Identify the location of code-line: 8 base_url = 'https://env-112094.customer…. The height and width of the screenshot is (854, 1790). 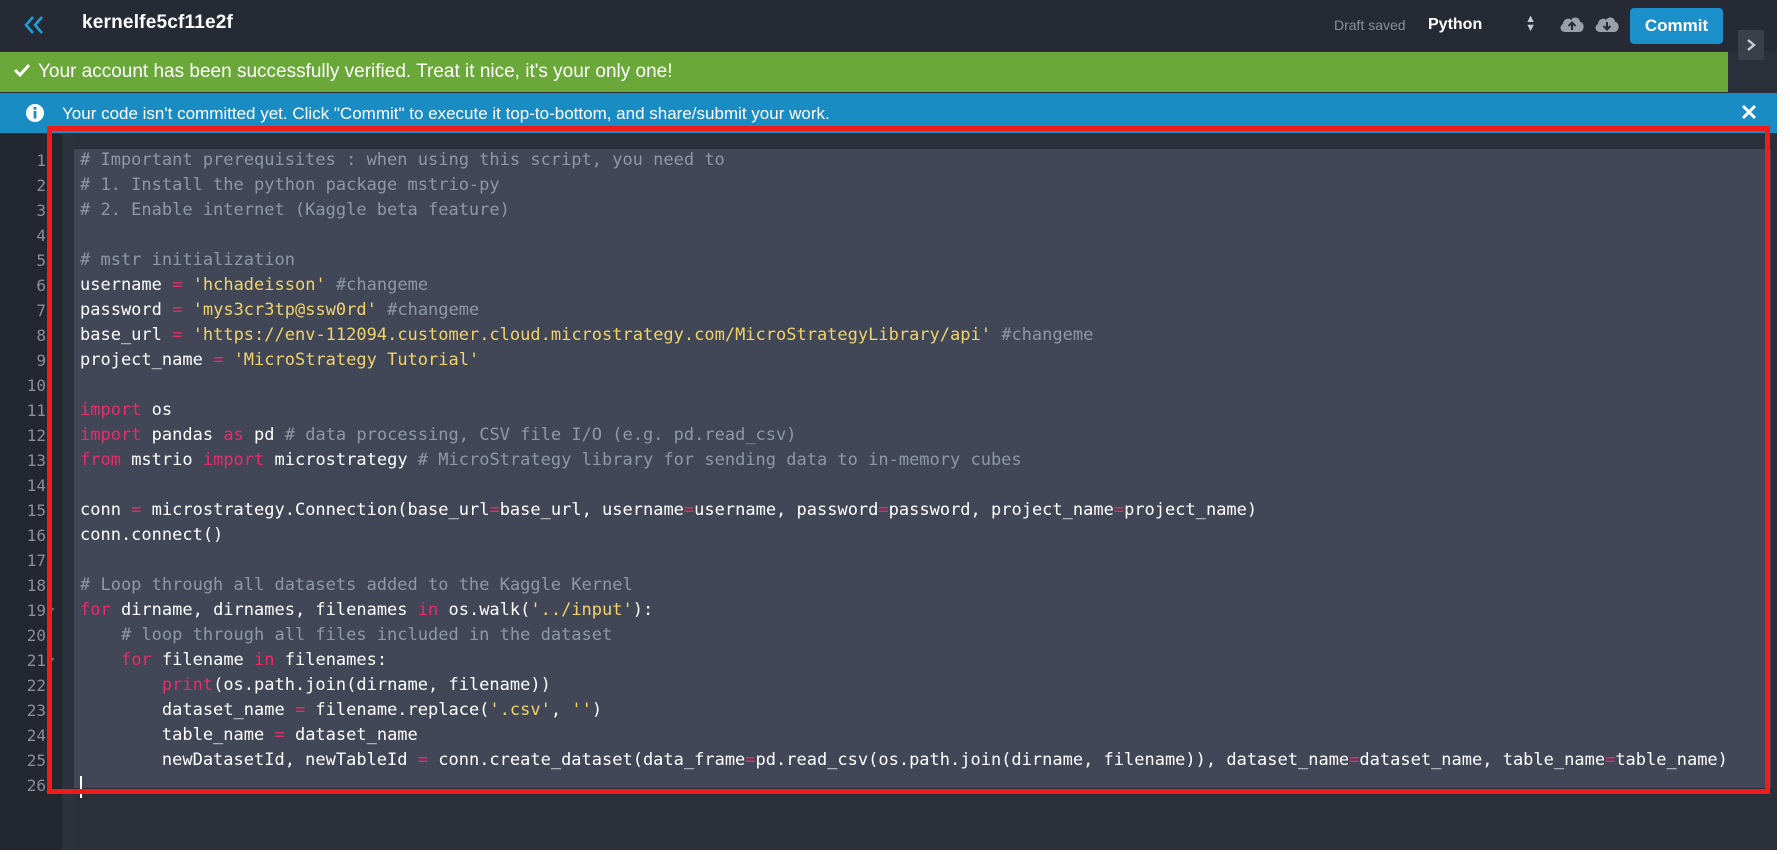
(888, 335).